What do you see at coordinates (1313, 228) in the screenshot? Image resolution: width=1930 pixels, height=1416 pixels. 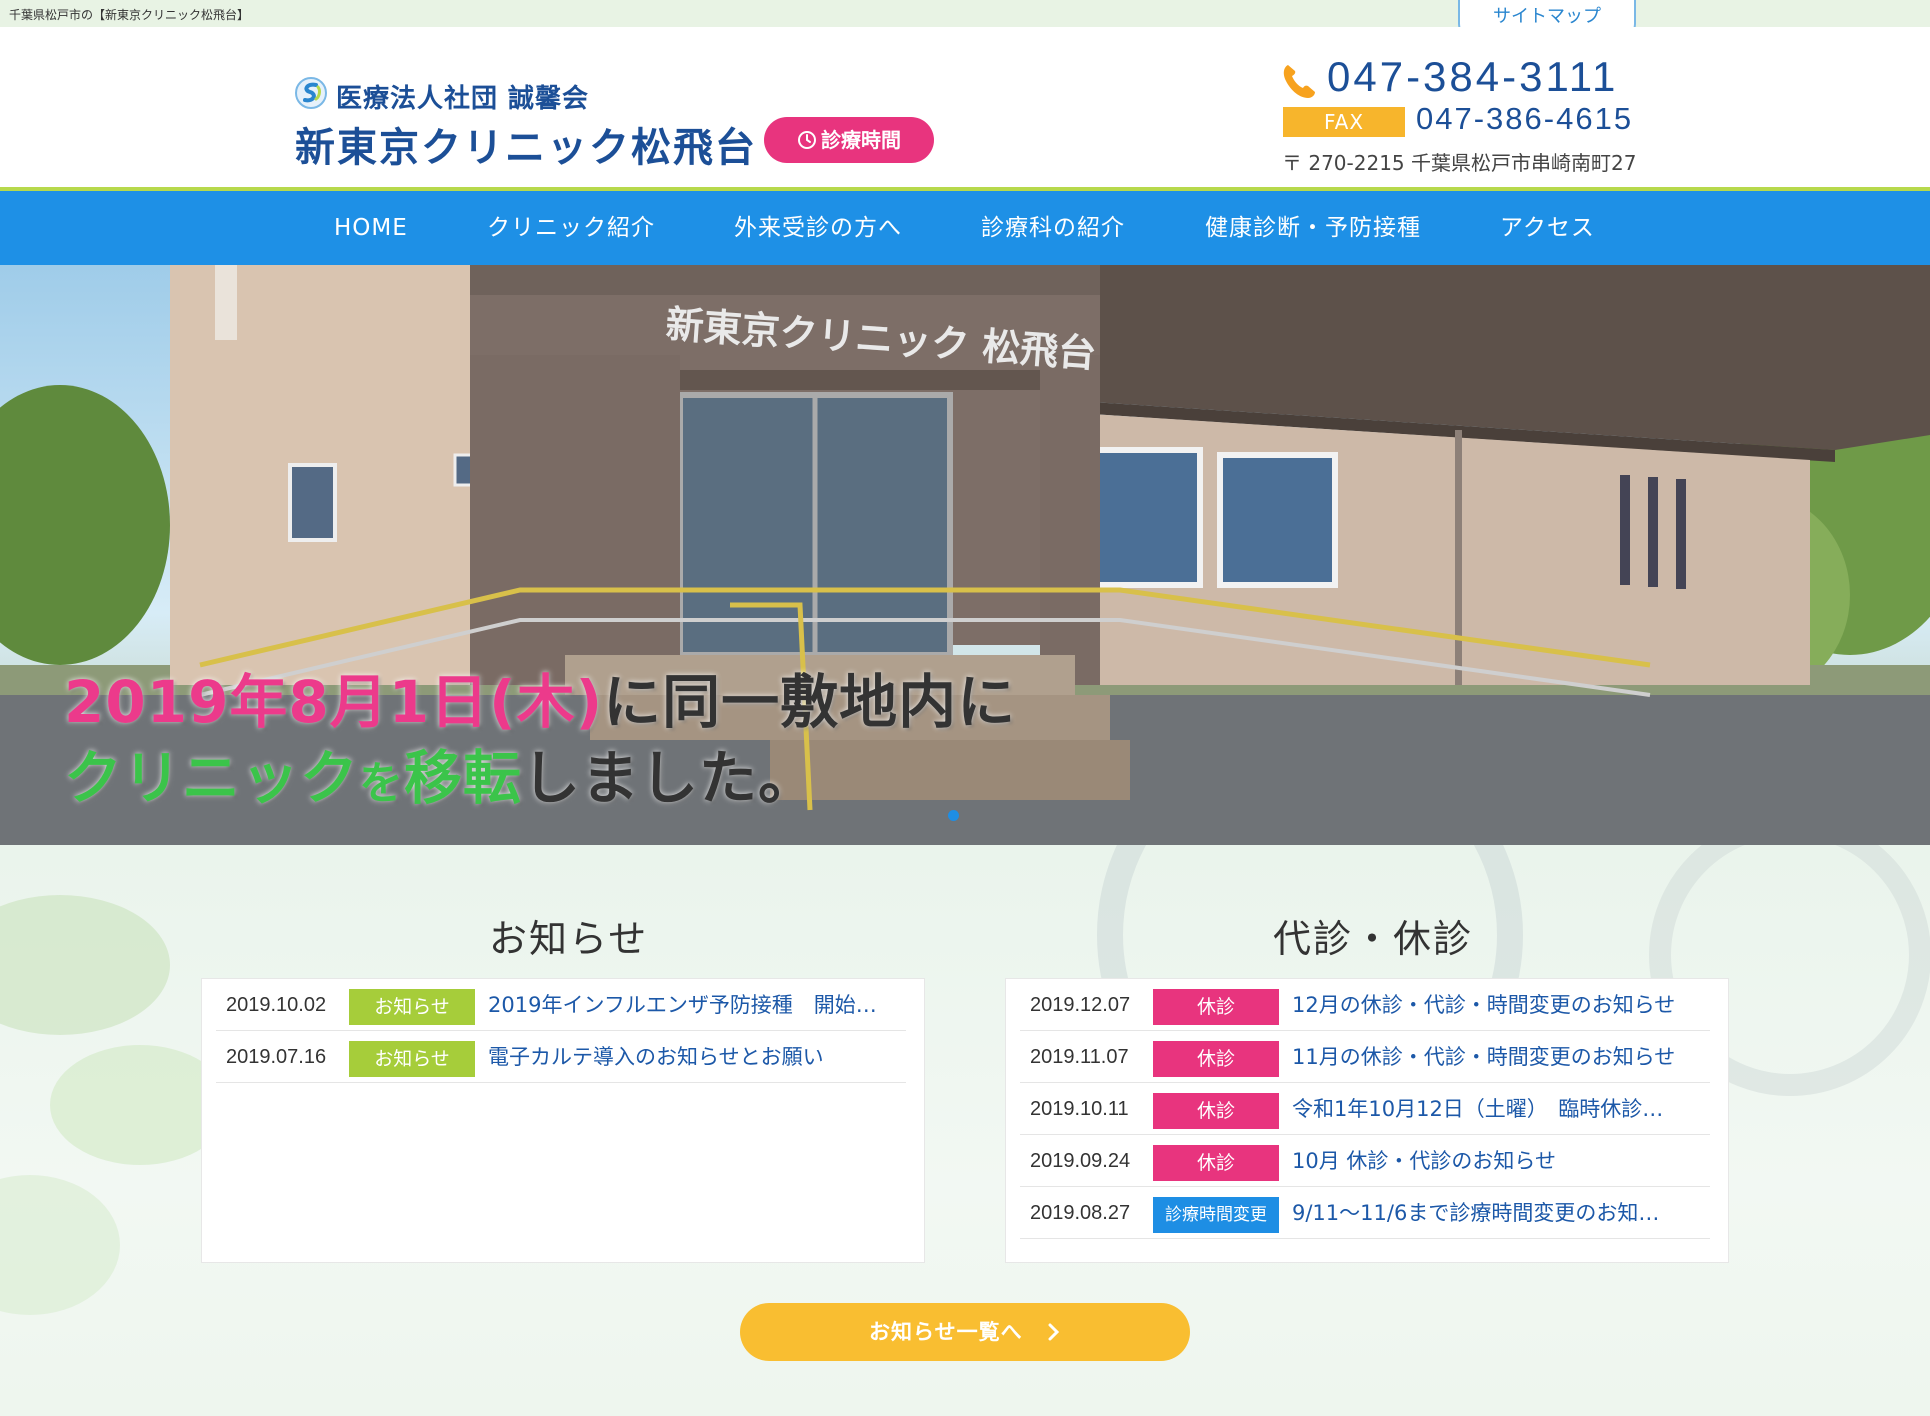 I see `nav-item-checkup-vaccination: 健康診断・予防接種` at bounding box center [1313, 228].